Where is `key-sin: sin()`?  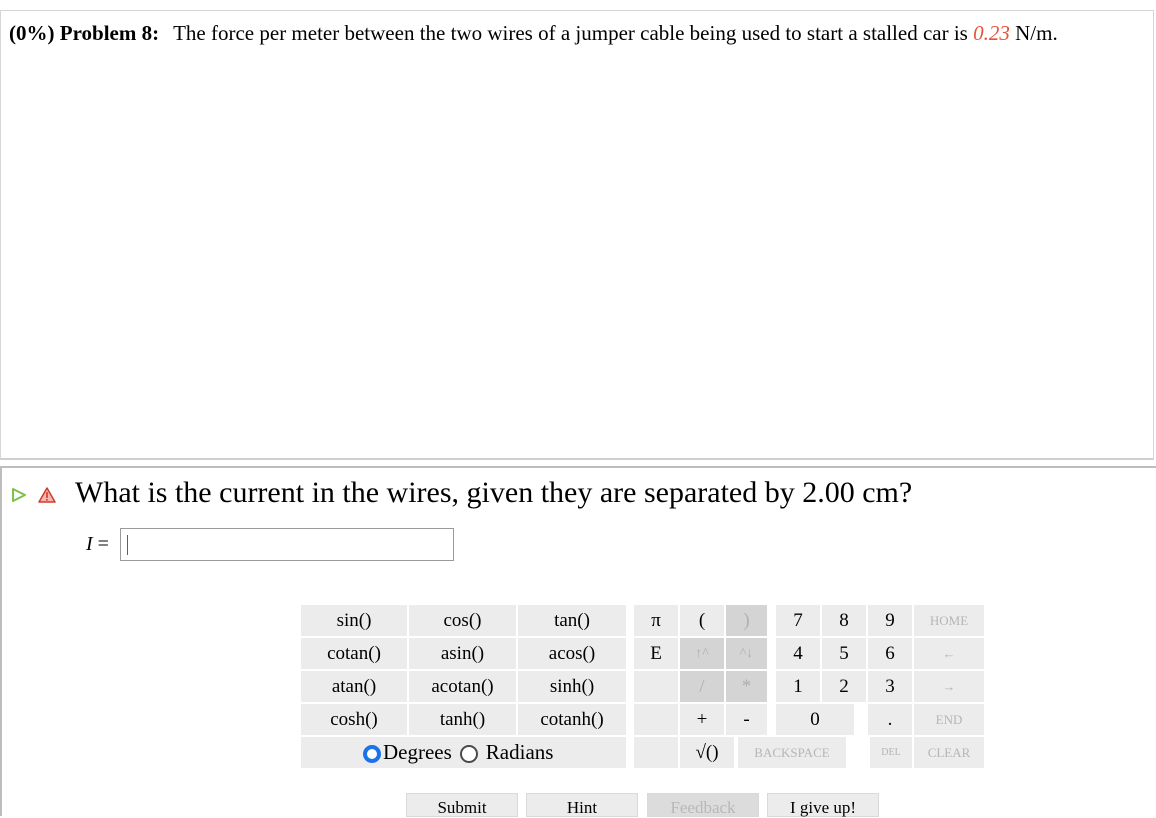
key-sin: sin() is located at coordinates (354, 620).